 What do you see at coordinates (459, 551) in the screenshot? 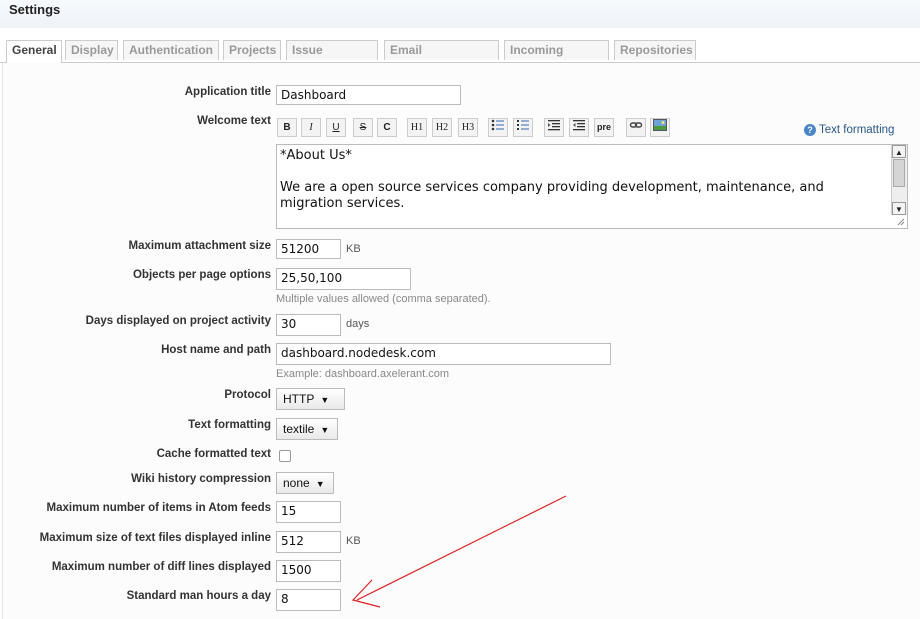
I see `annotation-arrow-icon` at bounding box center [459, 551].